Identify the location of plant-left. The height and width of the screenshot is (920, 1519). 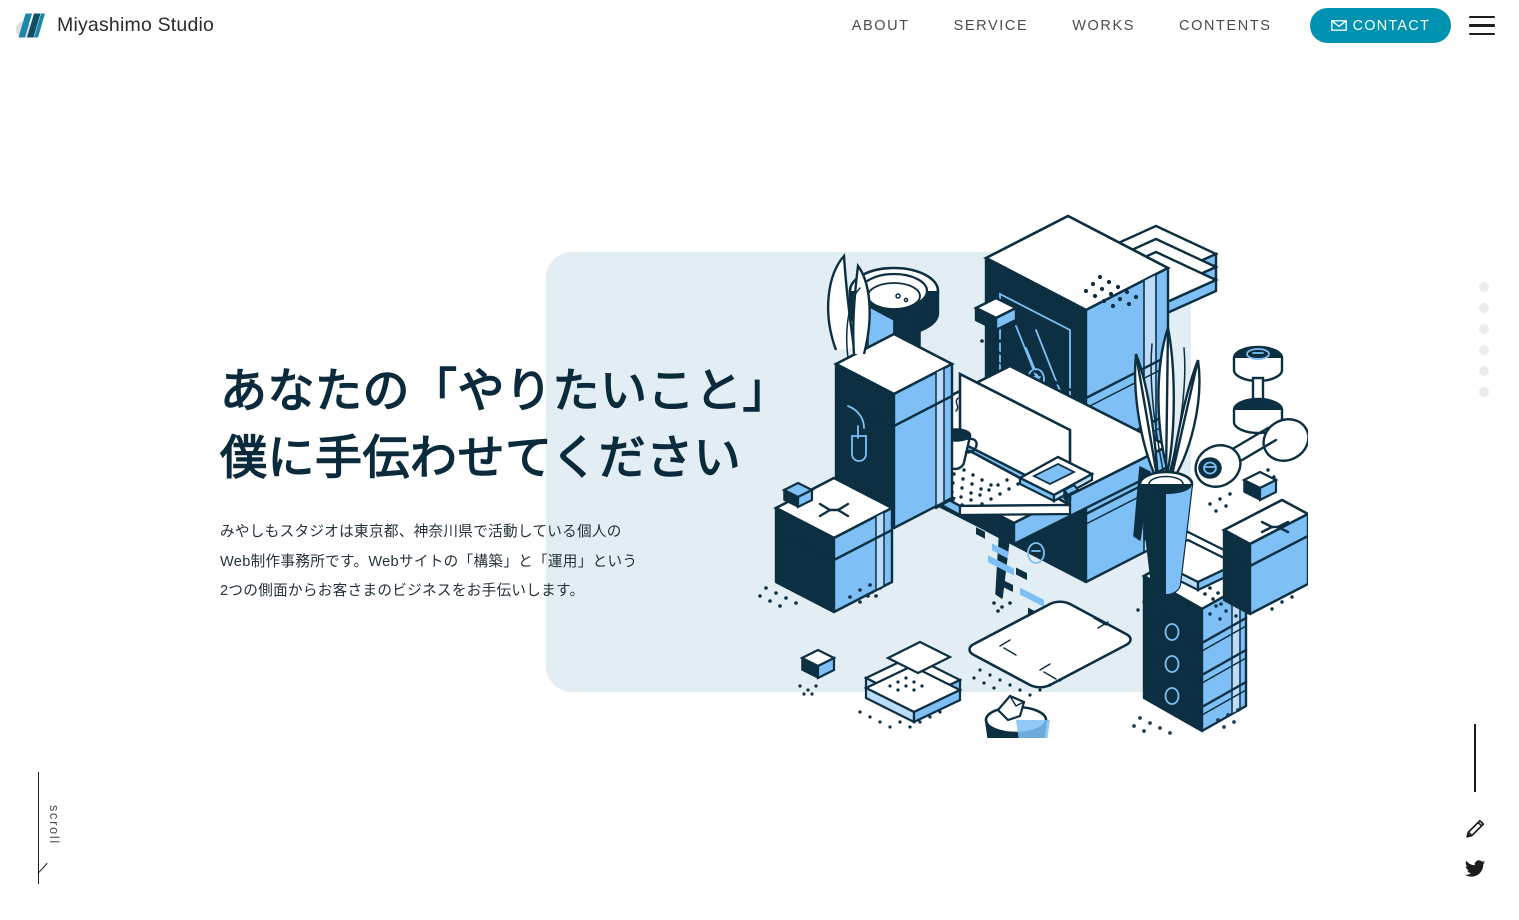
(848, 306).